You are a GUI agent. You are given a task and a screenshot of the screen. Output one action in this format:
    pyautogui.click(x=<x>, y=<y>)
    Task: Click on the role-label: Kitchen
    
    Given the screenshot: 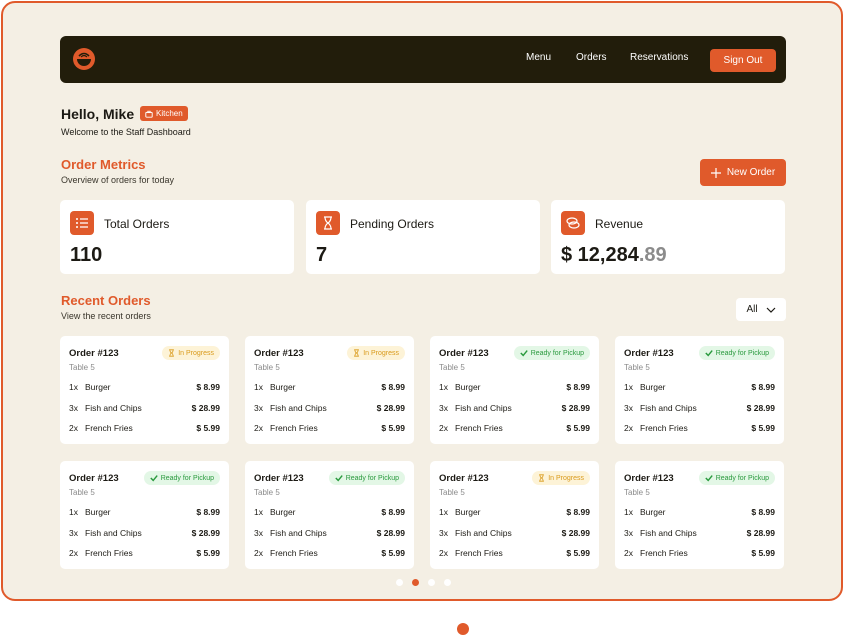 What is the action you would take?
    pyautogui.click(x=169, y=113)
    